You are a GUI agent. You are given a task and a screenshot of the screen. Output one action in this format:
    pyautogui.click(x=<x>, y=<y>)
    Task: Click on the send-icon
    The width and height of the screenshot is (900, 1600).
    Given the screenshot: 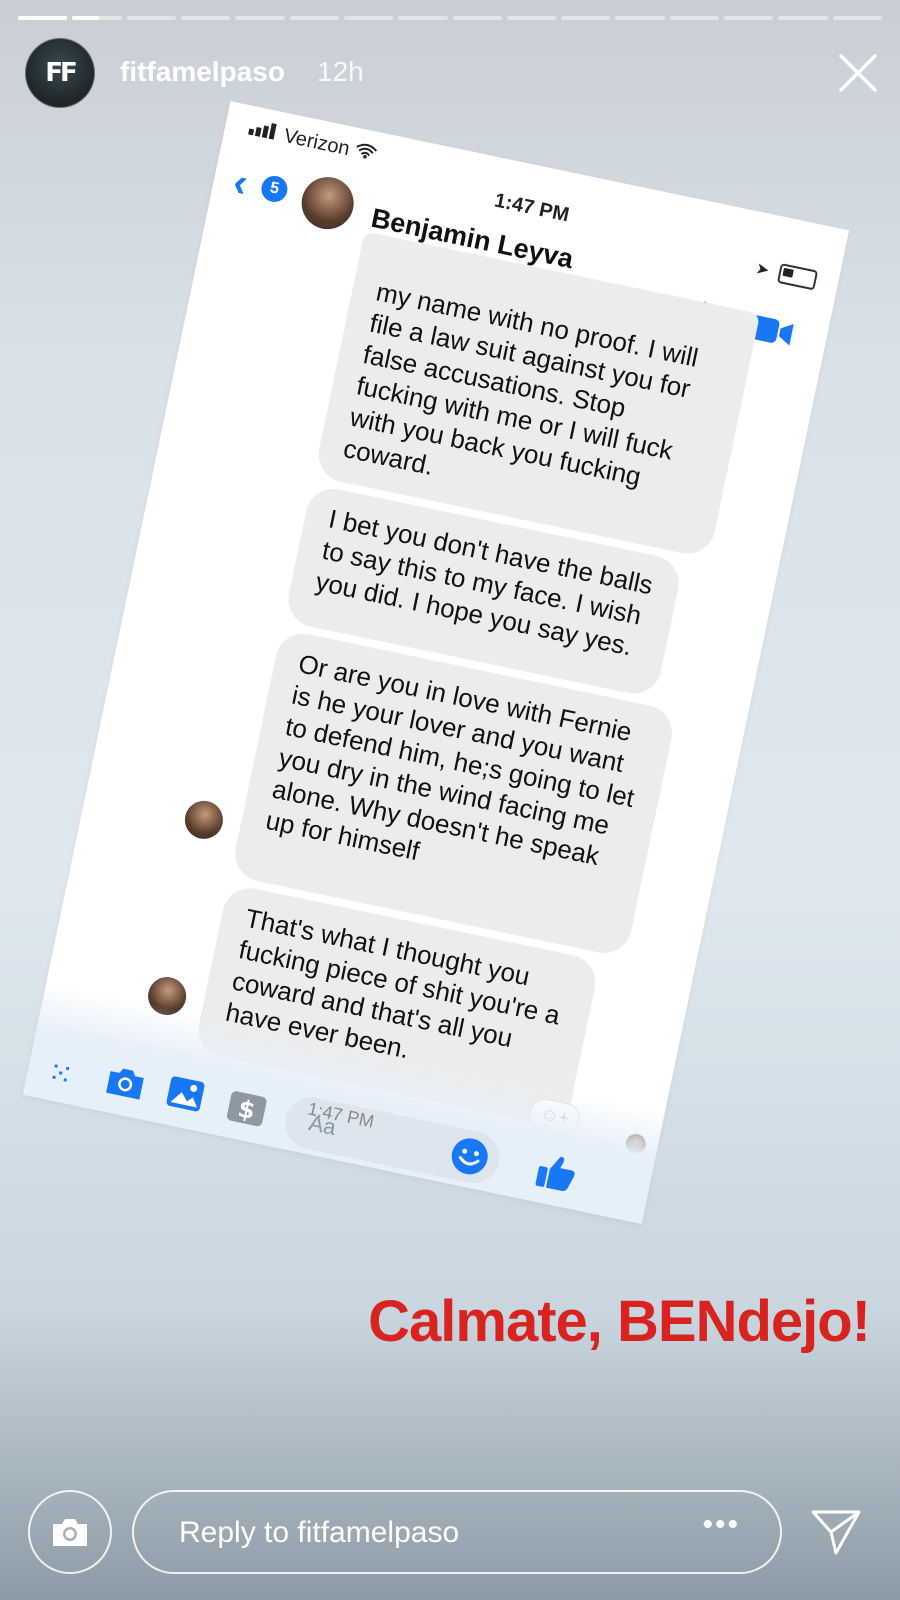 What is the action you would take?
    pyautogui.click(x=836, y=1532)
    